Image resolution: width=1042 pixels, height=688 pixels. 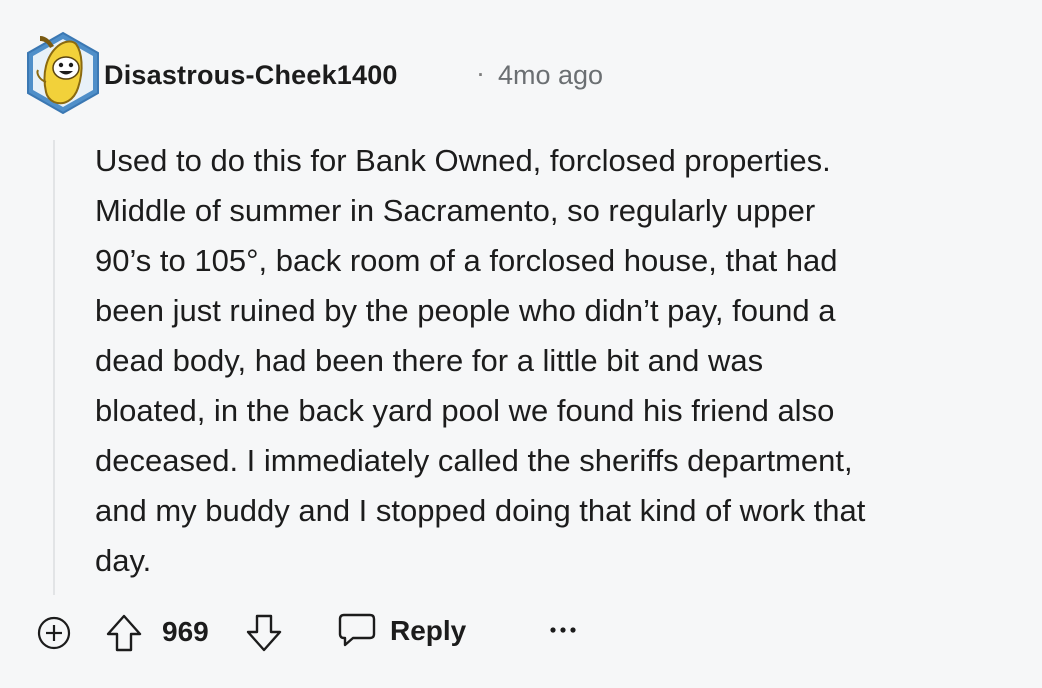 What do you see at coordinates (428, 630) in the screenshot?
I see `reply-label: Reply` at bounding box center [428, 630].